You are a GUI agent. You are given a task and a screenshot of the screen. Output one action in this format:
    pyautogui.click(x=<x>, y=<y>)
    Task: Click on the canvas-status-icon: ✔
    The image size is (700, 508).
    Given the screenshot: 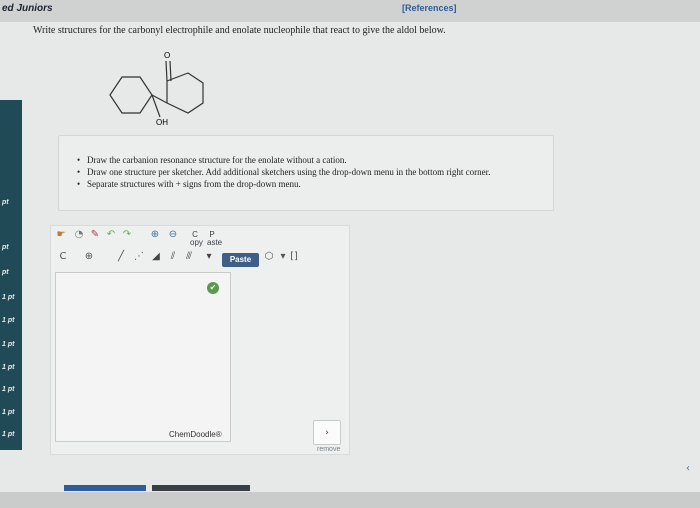 What is the action you would take?
    pyautogui.click(x=213, y=288)
    